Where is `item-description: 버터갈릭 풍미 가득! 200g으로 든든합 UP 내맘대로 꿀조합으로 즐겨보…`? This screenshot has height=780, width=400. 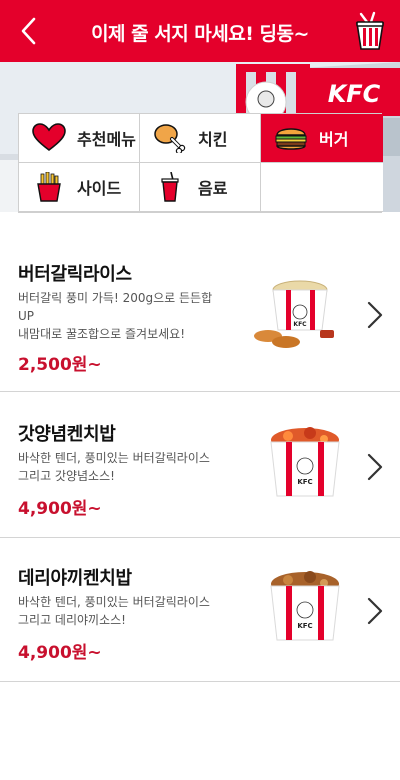 item-description: 버터갈릭 풍미 가득! 200g으로 든든합 UP 내맘대로 꿀조합으로 즐겨보… is located at coordinates (115, 316).